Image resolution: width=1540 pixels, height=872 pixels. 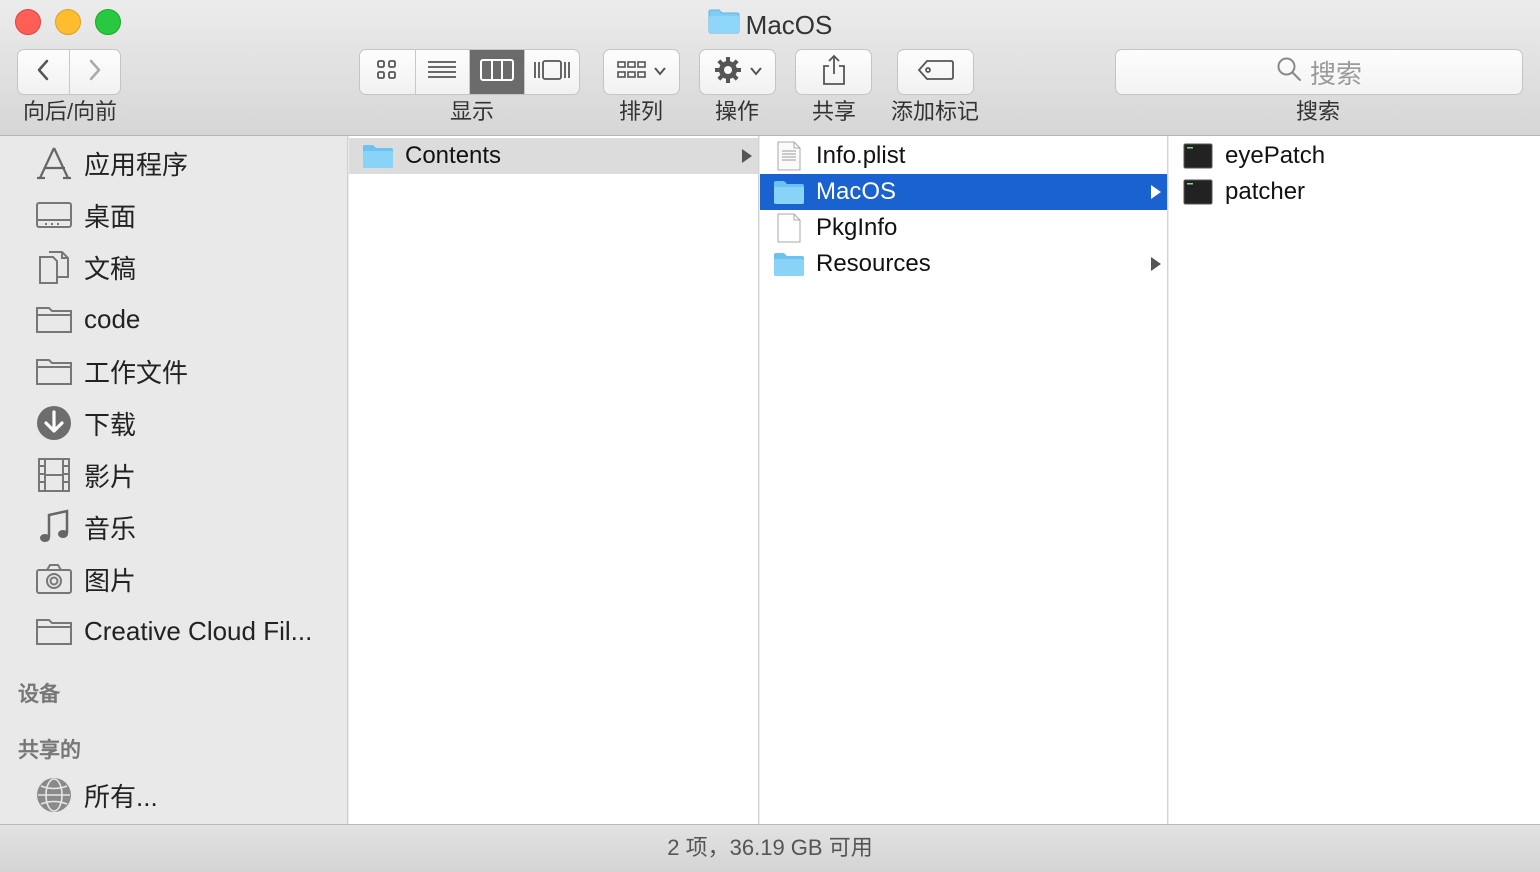 I want to click on sidebar-item-label: 应用程序, so click(x=136, y=164).